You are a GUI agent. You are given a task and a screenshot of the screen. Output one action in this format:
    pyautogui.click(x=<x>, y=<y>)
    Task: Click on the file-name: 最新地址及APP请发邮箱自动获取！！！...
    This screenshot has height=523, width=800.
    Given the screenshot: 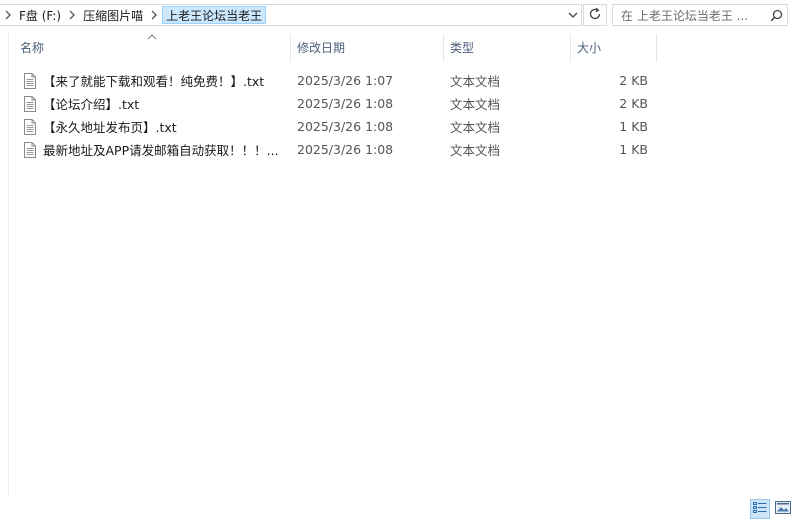 What is the action you would take?
    pyautogui.click(x=161, y=150)
    